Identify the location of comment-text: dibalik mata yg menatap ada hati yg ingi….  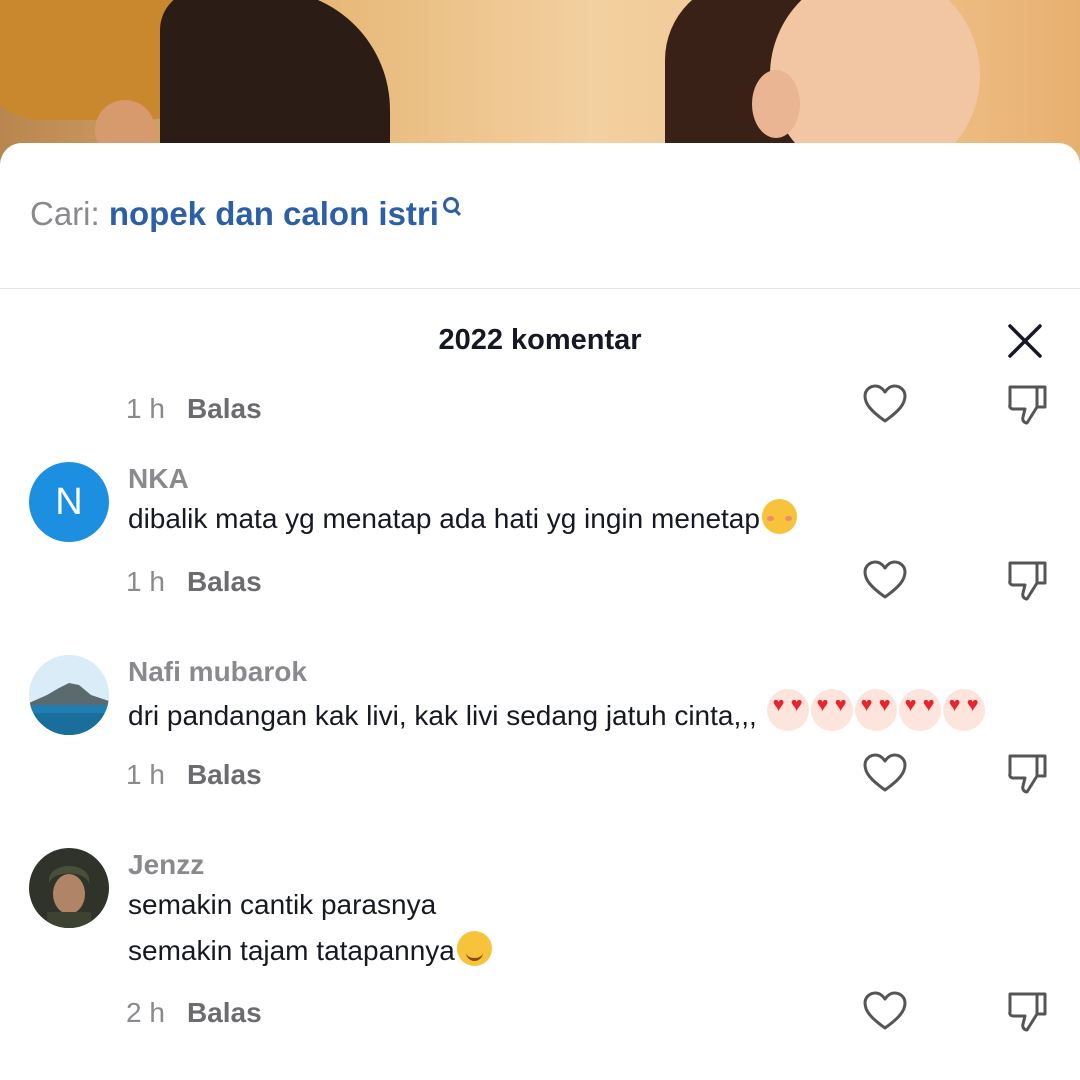
(462, 519).